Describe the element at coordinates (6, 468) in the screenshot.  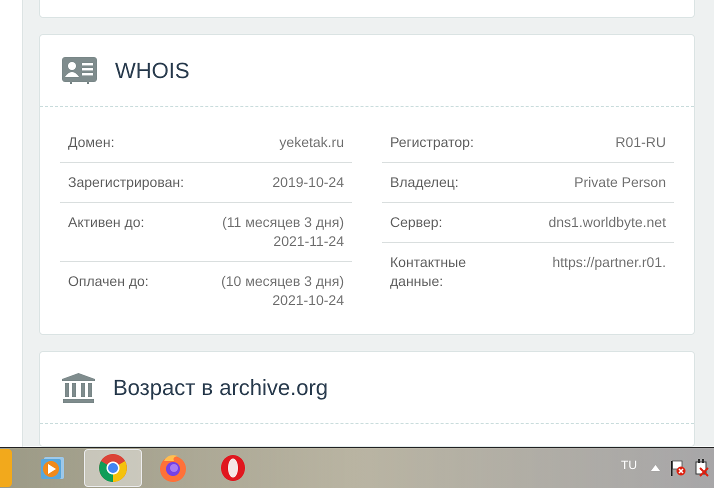
I see `start-button` at that location.